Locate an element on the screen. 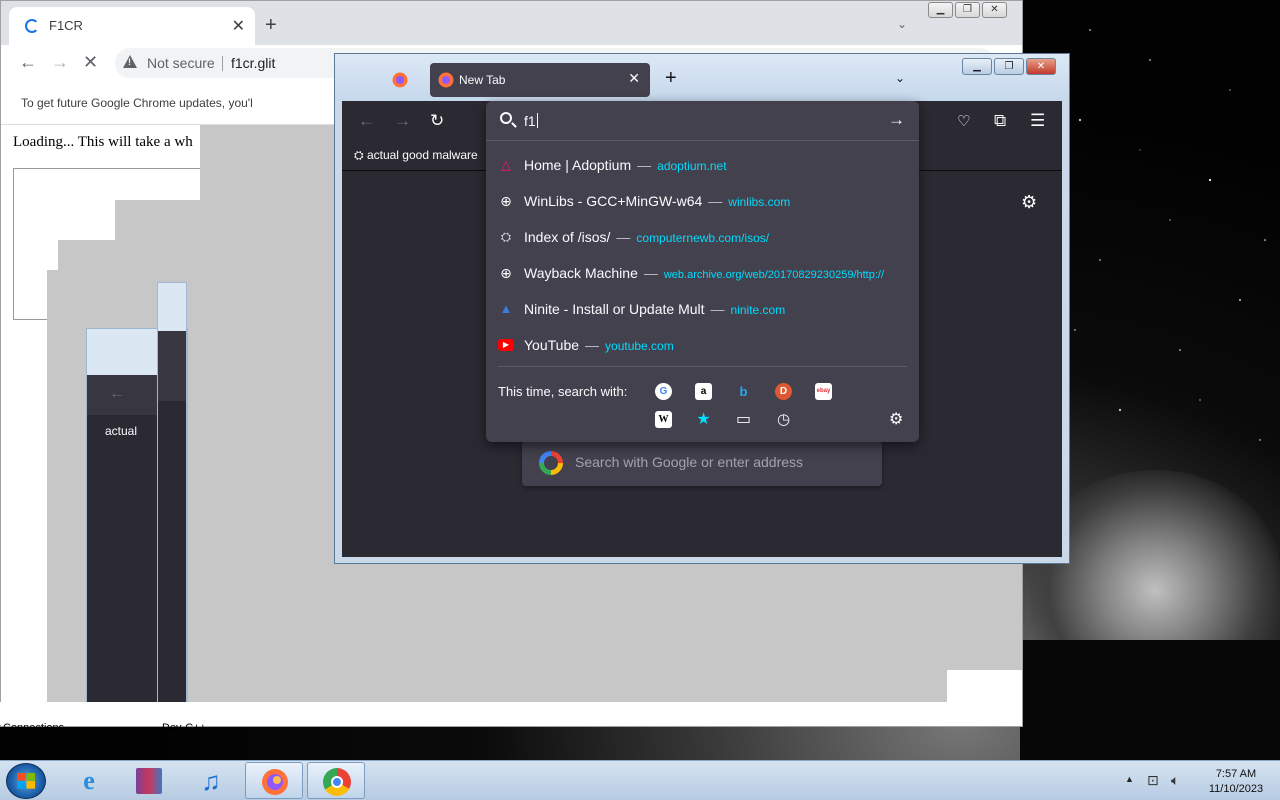  taskbar-internet-explorer: e is located at coordinates (89, 780).